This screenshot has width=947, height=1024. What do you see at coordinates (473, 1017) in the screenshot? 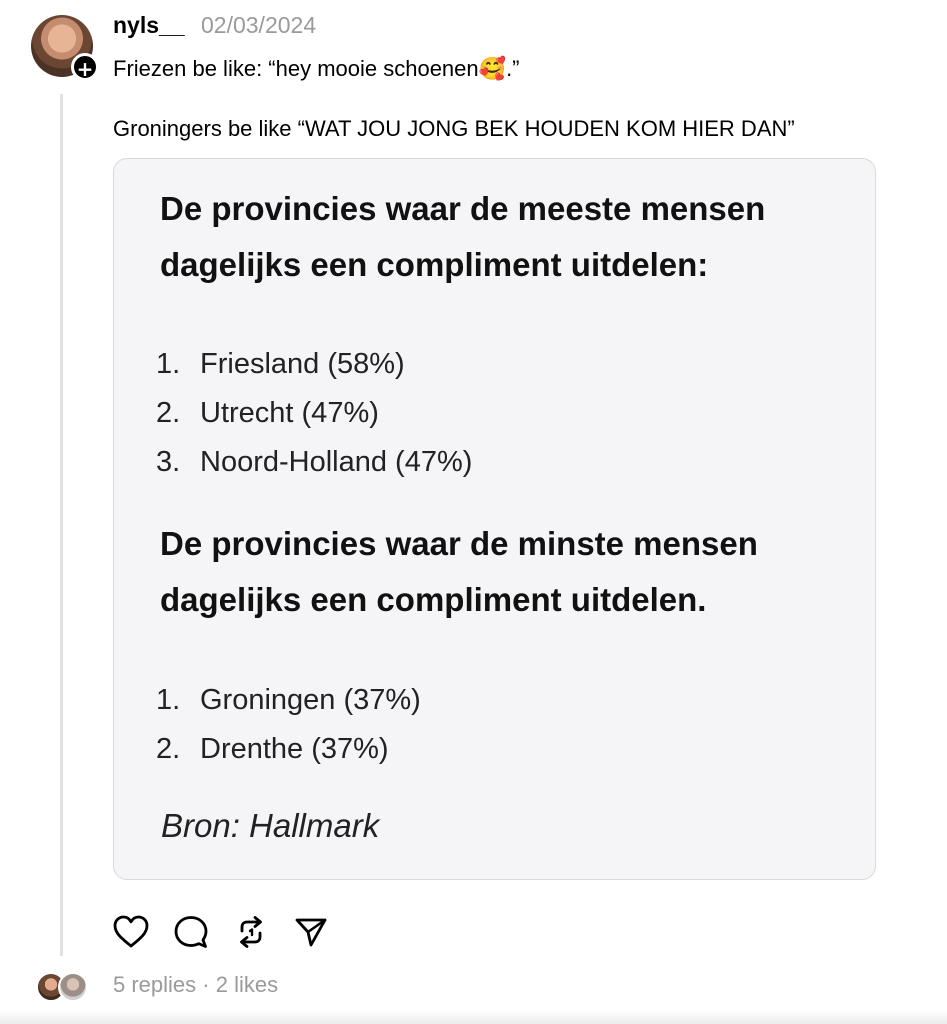
I see `bottom-divider` at bounding box center [473, 1017].